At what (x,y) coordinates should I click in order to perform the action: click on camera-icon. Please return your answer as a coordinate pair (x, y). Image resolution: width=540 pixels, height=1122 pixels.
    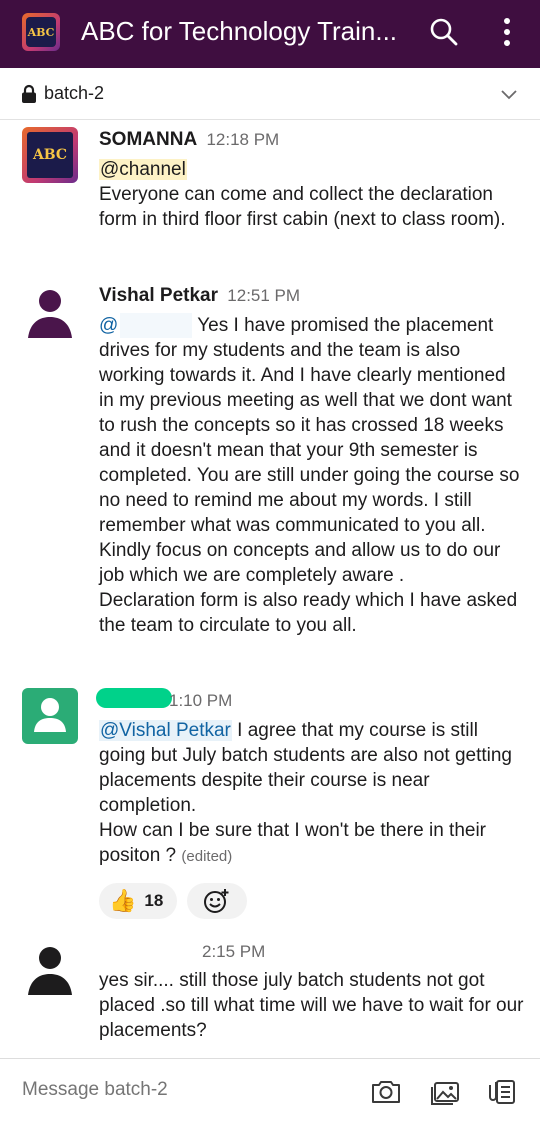
    Looking at the image, I should click on (386, 1091).